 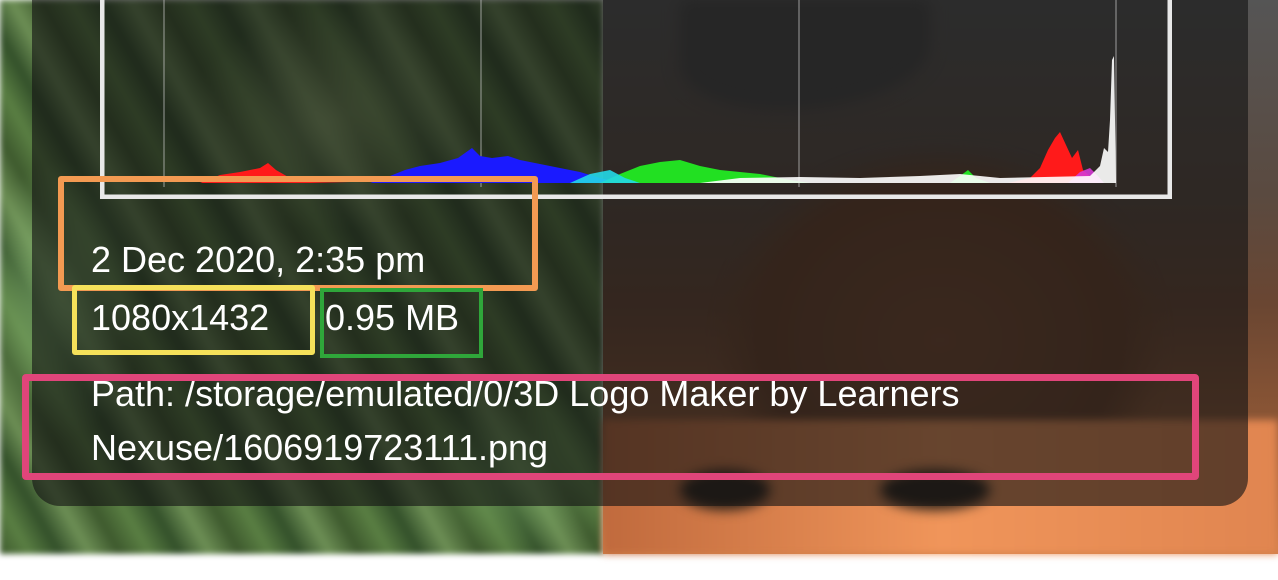 I want to click on date-highlight-box, so click(x=298, y=233).